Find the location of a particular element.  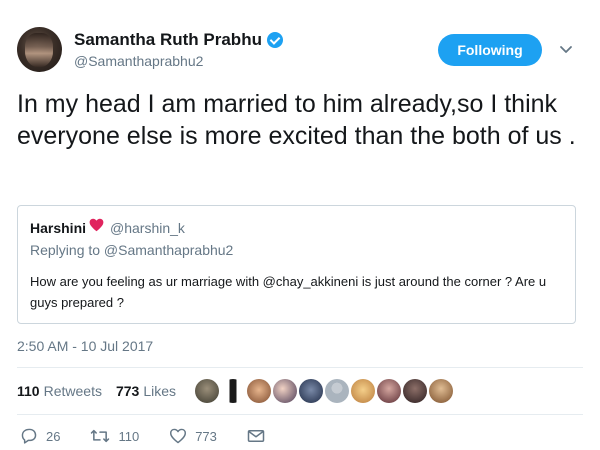

like-button: 773 is located at coordinates (193, 436).